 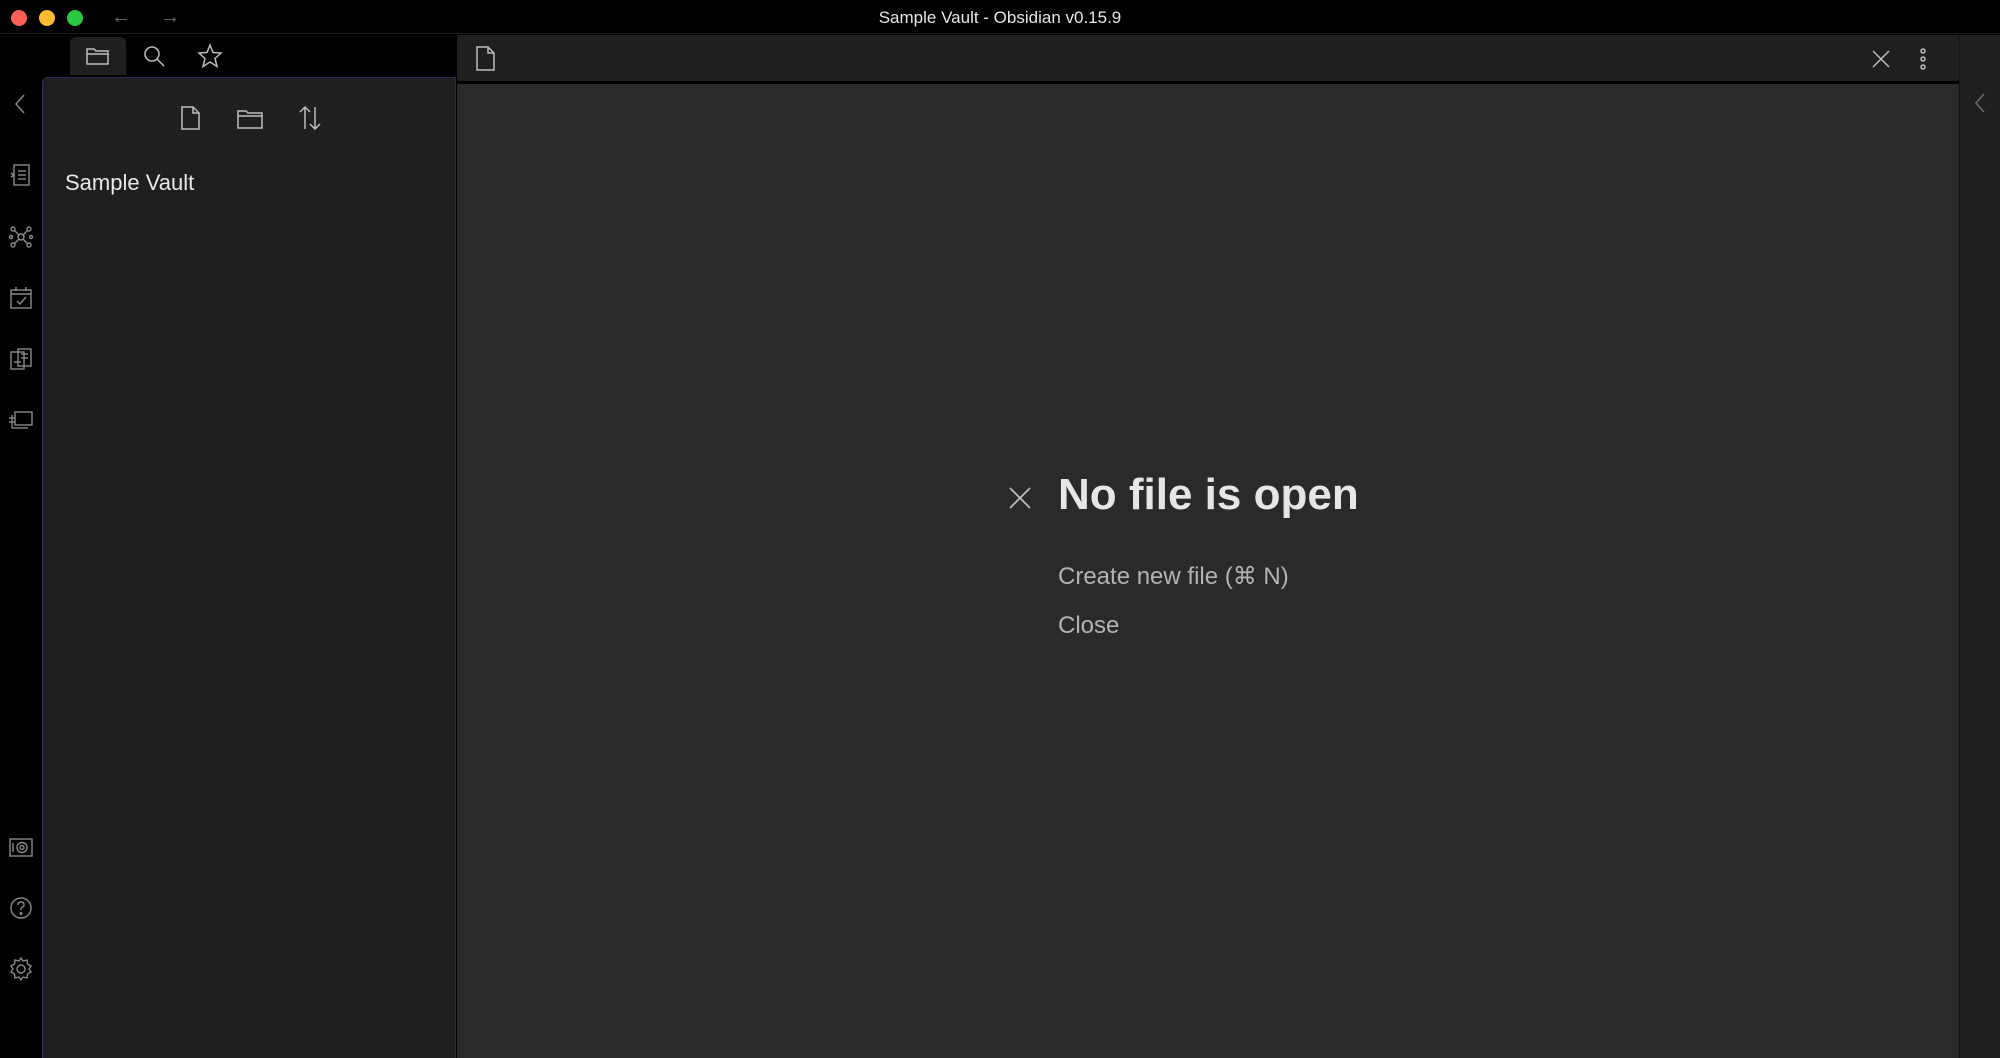 What do you see at coordinates (21, 237) in the screenshot?
I see `graph-view-icon` at bounding box center [21, 237].